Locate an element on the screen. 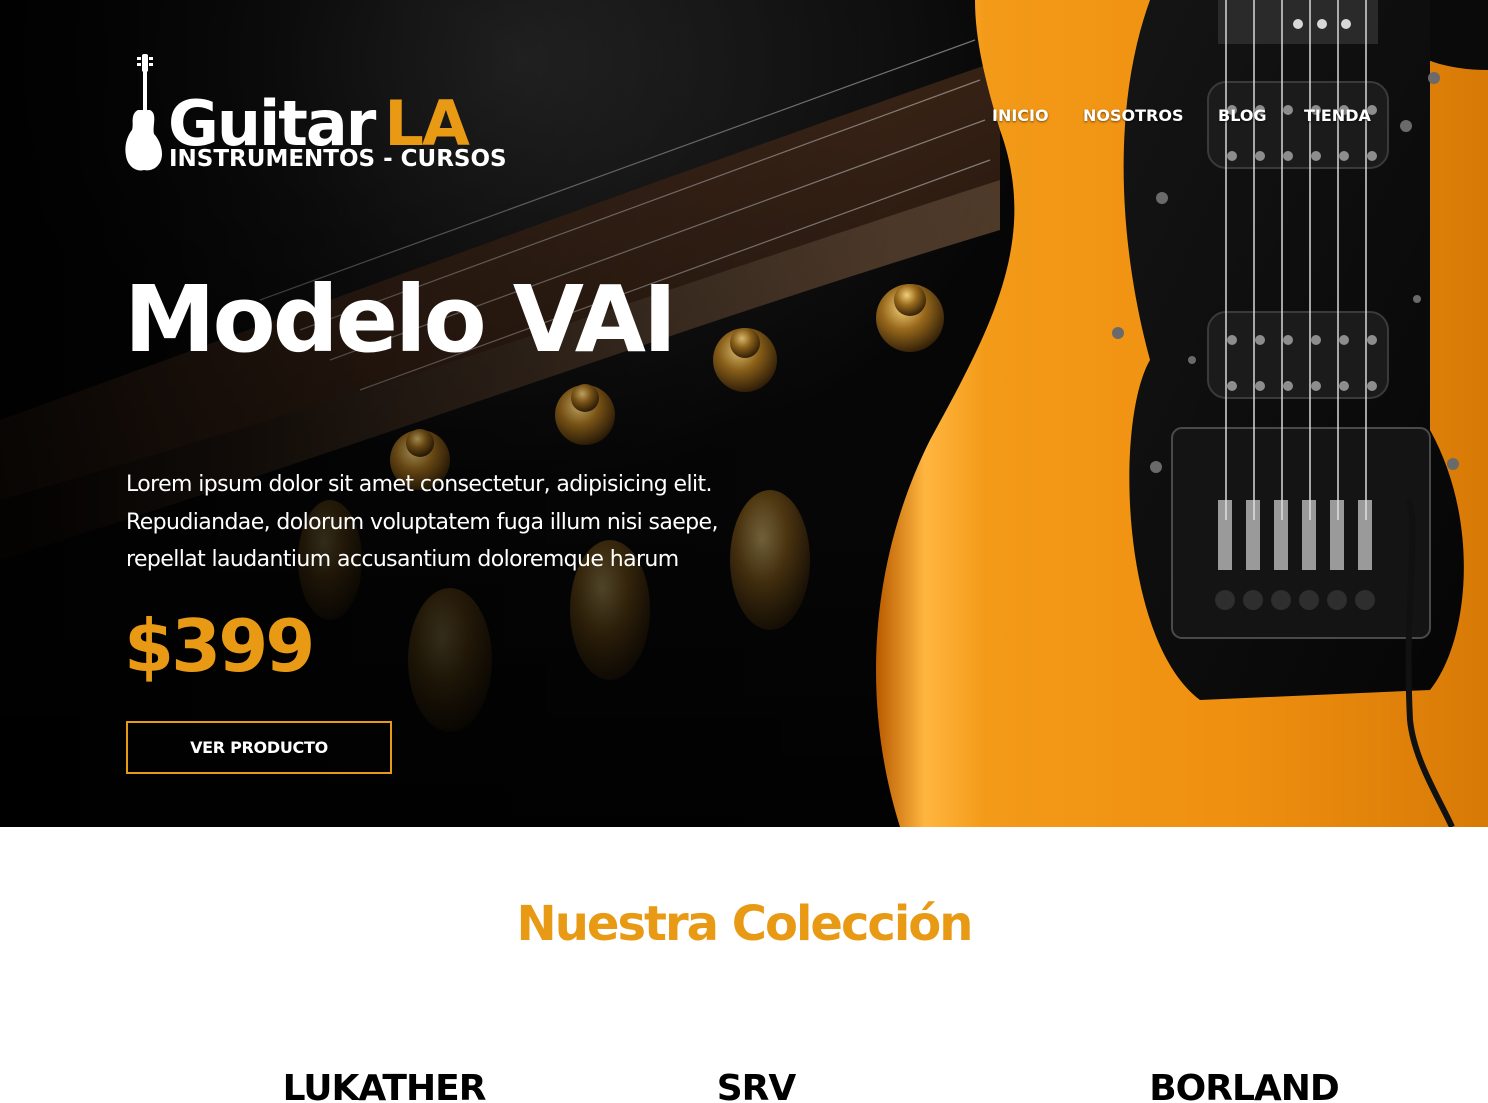 Image resolution: width=1488 pixels, height=1103 pixels. brand-tagline: INSTRUMENTOS - CURSOS is located at coordinates (338, 159).